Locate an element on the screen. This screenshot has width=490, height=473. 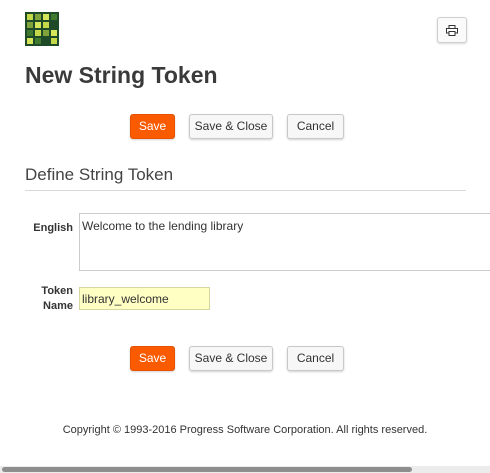
printer-icon is located at coordinates (452, 30).